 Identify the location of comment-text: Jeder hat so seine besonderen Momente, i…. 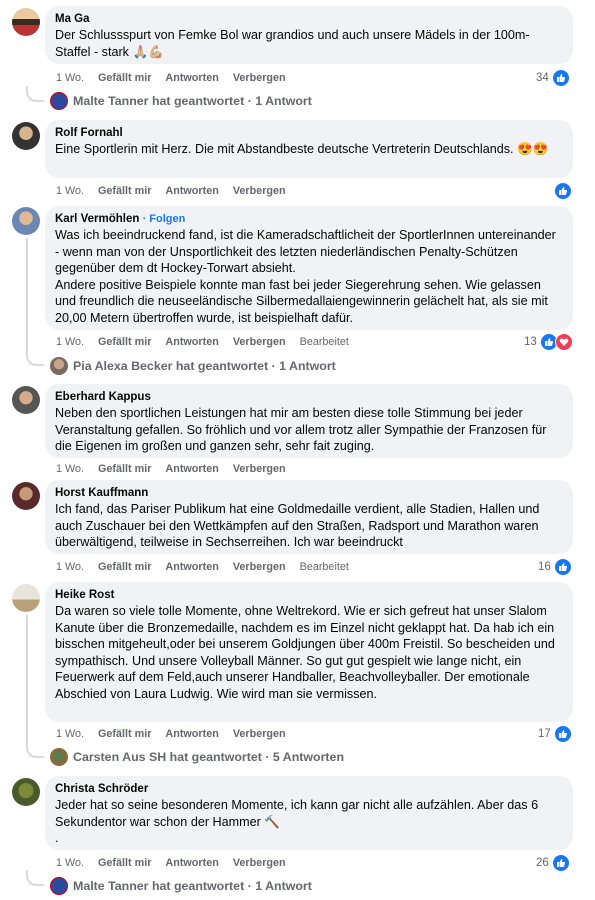
(297, 822).